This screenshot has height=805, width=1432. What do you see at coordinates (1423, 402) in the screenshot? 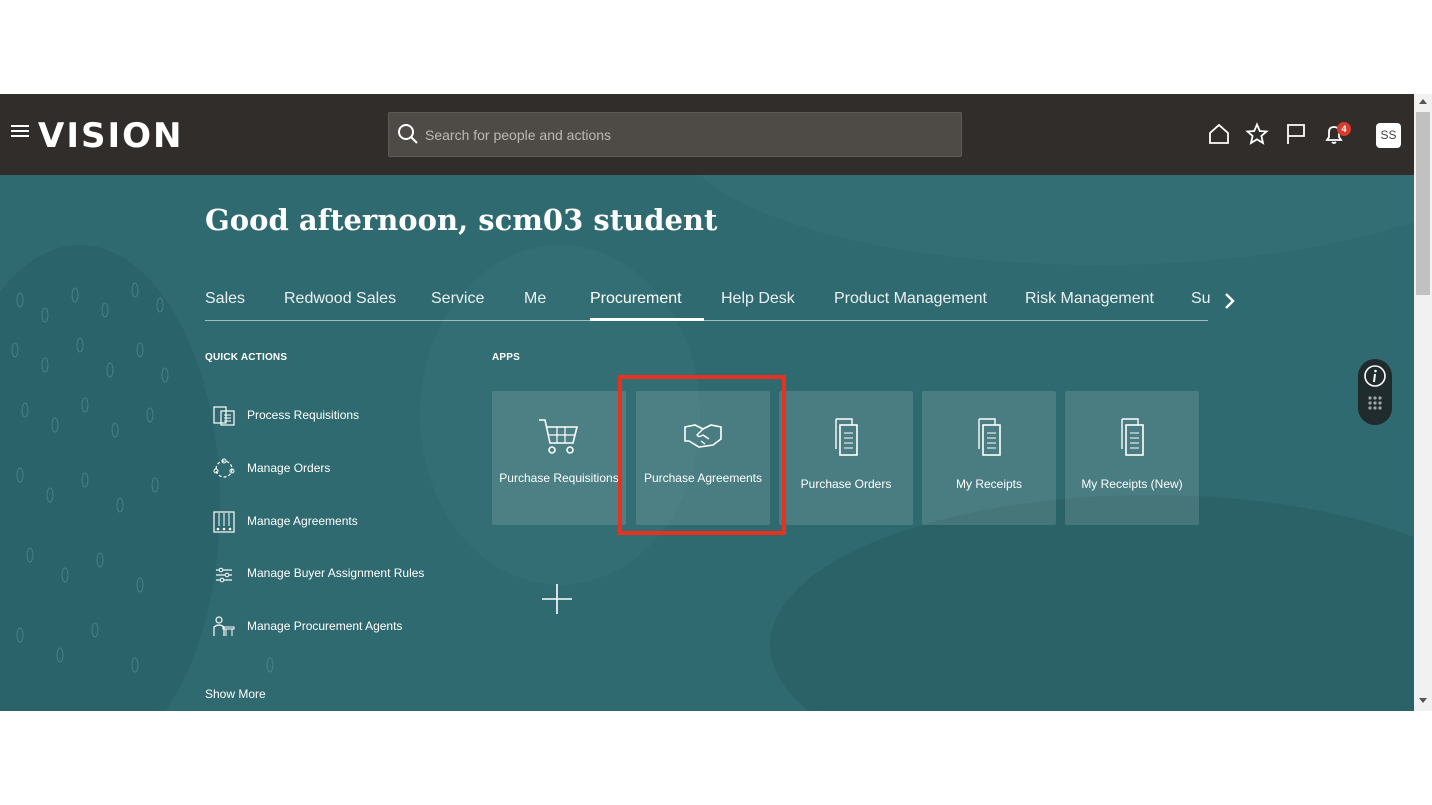
I see `vertical-scrollbar` at bounding box center [1423, 402].